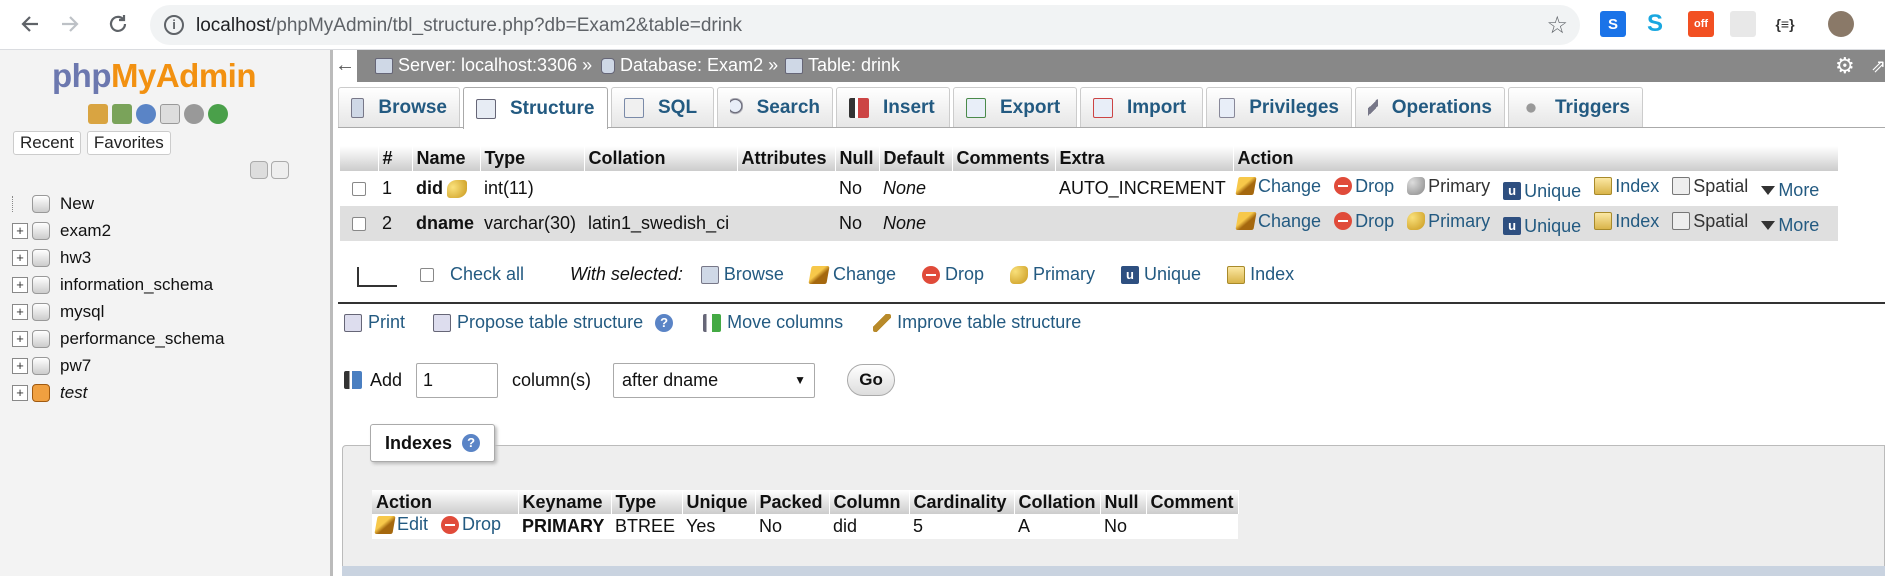  What do you see at coordinates (962, 502) in the screenshot?
I see `col-header-cardinality: Cardinality` at bounding box center [962, 502].